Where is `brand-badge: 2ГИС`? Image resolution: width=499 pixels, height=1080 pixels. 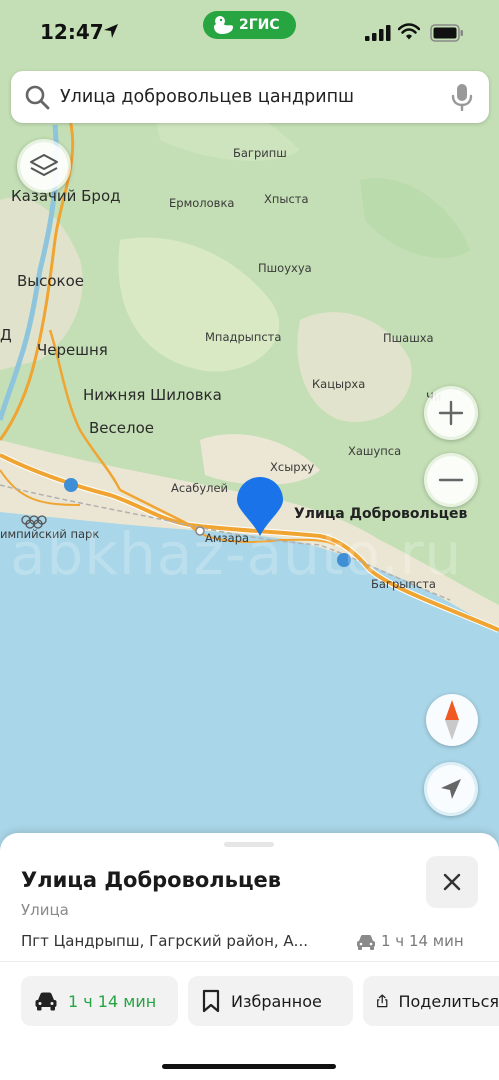 brand-badge: 2ГИС is located at coordinates (249, 25).